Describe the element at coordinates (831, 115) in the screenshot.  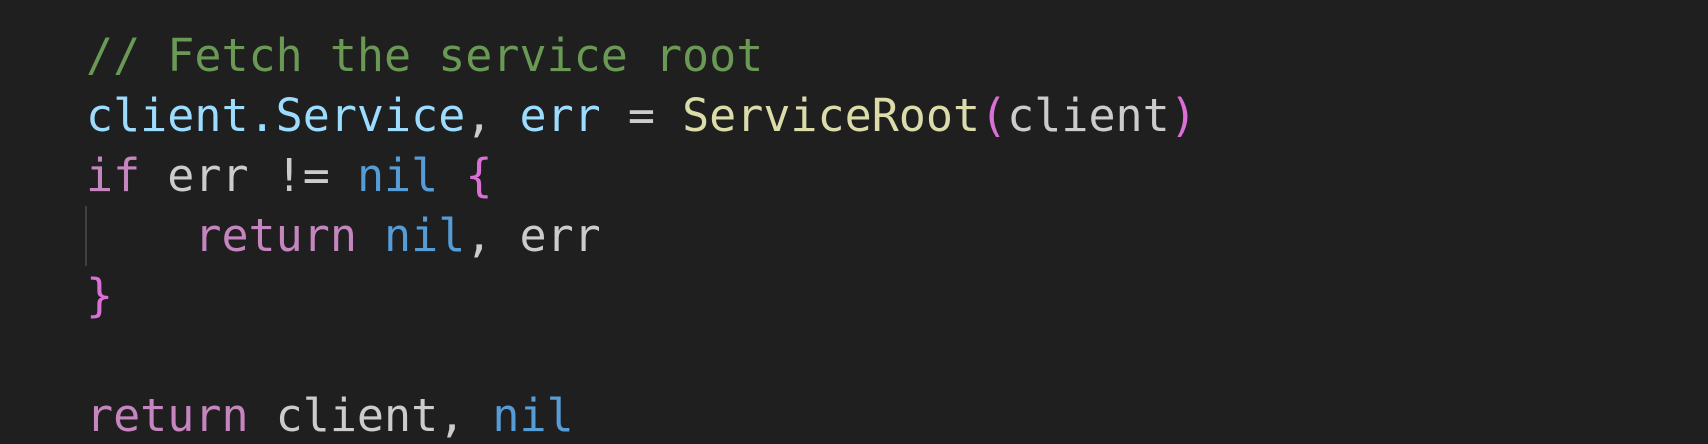
I see `function-token: ServiceRoot` at that location.